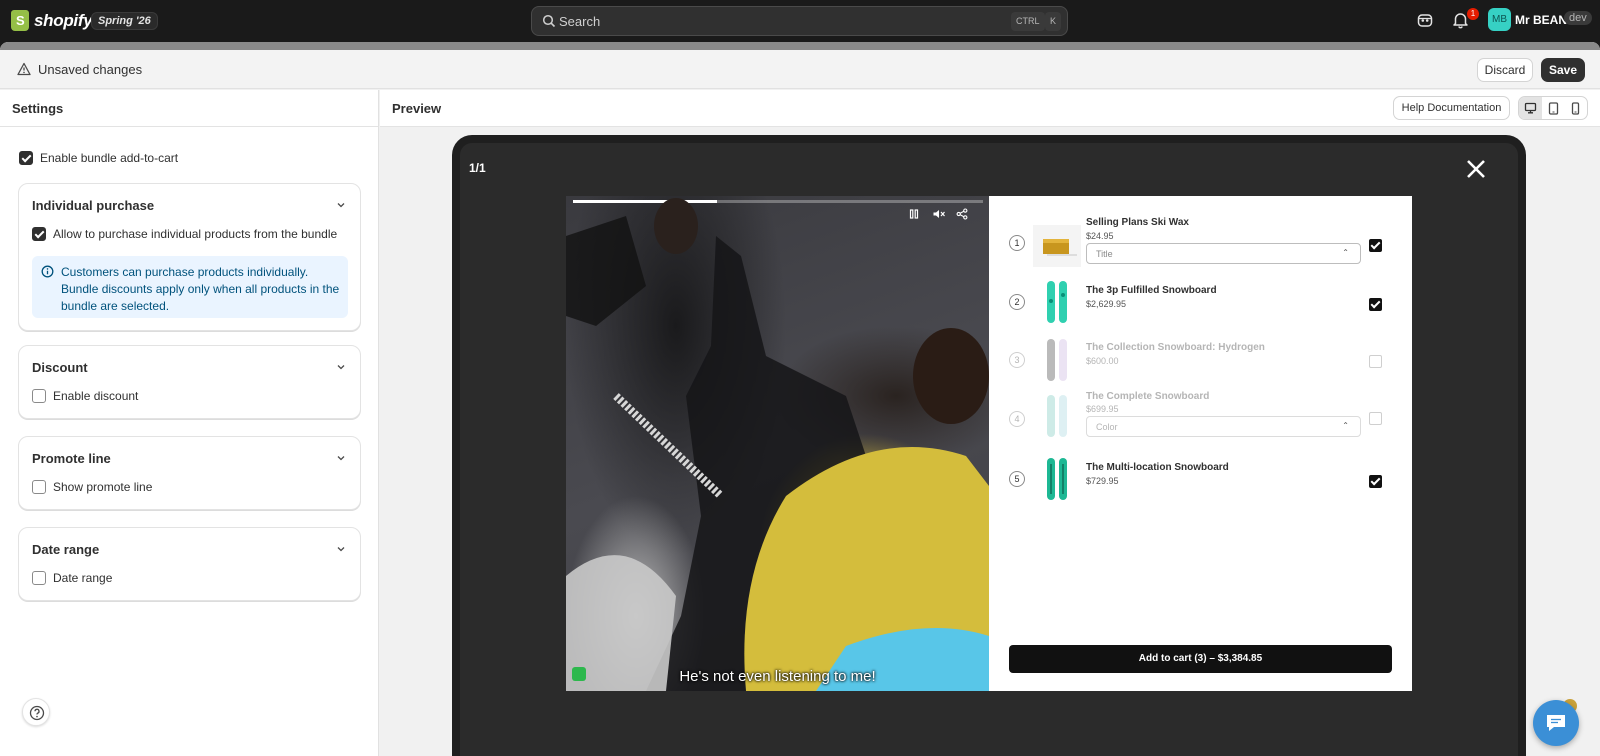  What do you see at coordinates (1057, 246) in the screenshot?
I see `ski-wax-thumbnail` at bounding box center [1057, 246].